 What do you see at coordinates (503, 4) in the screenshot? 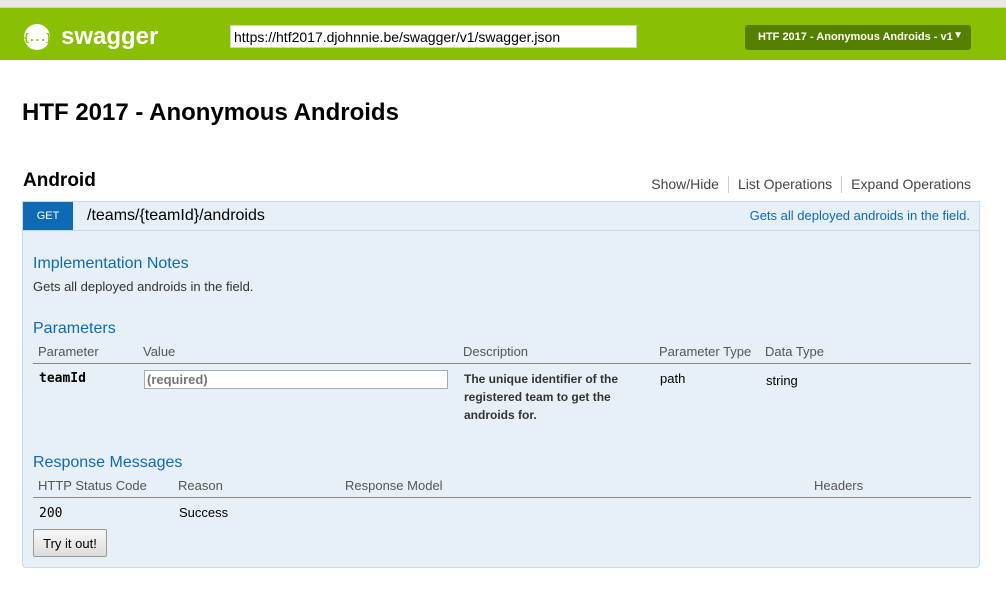
I see `browser-top-strip` at bounding box center [503, 4].